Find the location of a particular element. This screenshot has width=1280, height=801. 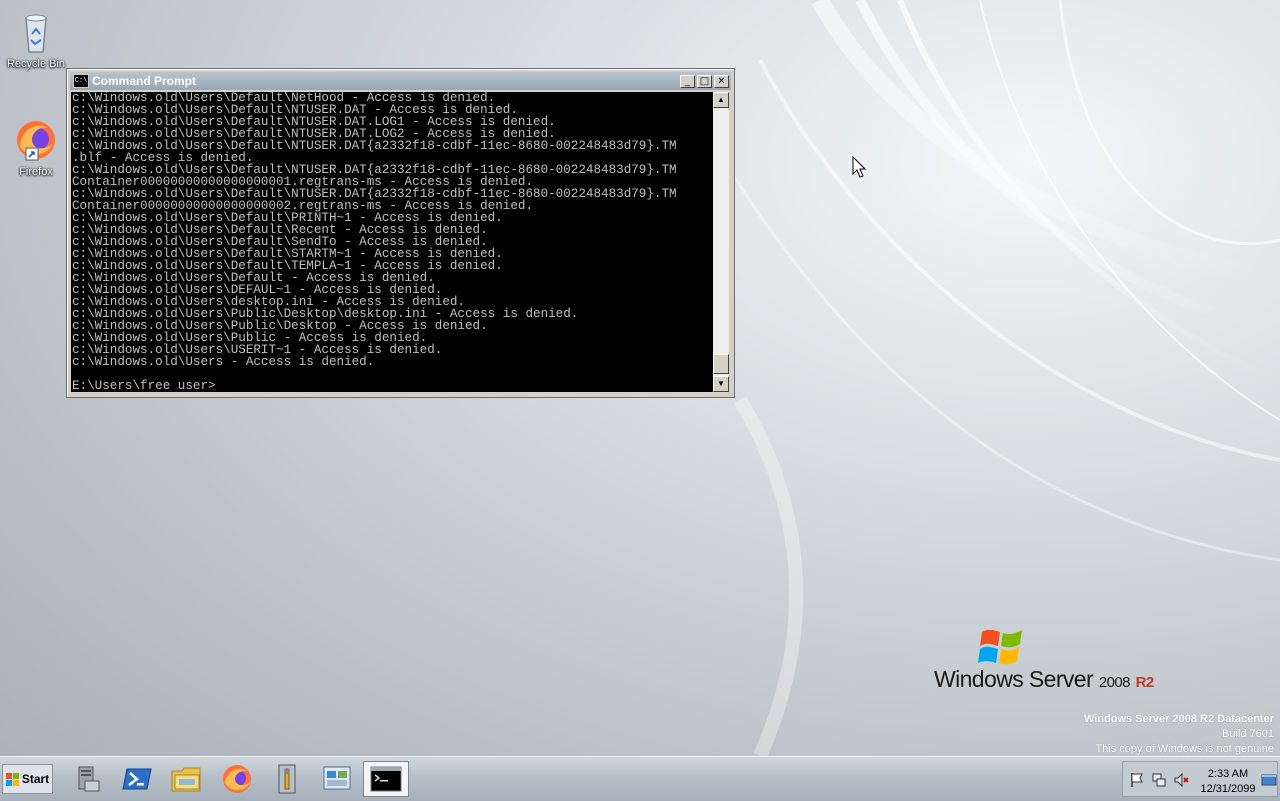

action-center-flag-icon is located at coordinates (1137, 780).